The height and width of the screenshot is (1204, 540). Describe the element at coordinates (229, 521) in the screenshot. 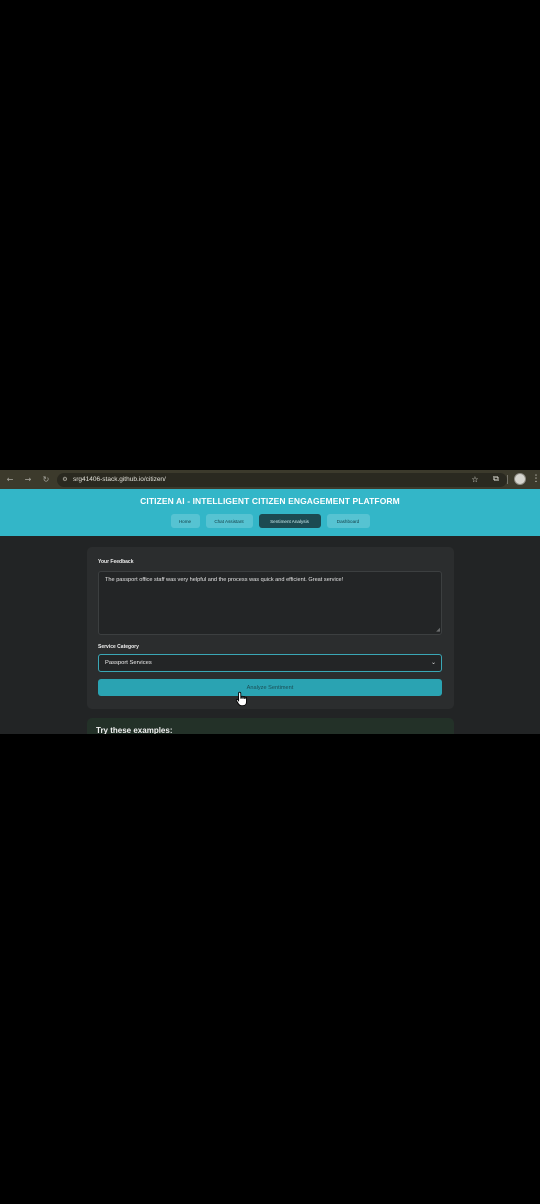

I see `tab-chat-assistant: Chat Assistant` at that location.